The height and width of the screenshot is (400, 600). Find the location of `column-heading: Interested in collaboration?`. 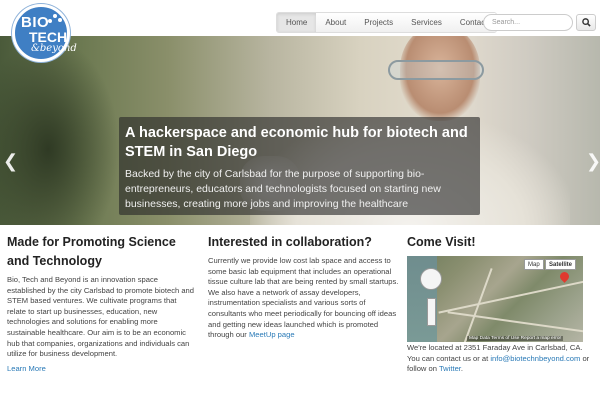

column-heading: Interested in collaboration? is located at coordinates (290, 242).